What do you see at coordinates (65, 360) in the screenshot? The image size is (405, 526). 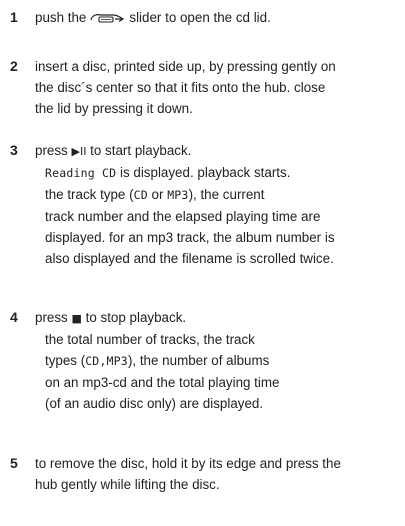 I see `line-text: types (` at bounding box center [65, 360].